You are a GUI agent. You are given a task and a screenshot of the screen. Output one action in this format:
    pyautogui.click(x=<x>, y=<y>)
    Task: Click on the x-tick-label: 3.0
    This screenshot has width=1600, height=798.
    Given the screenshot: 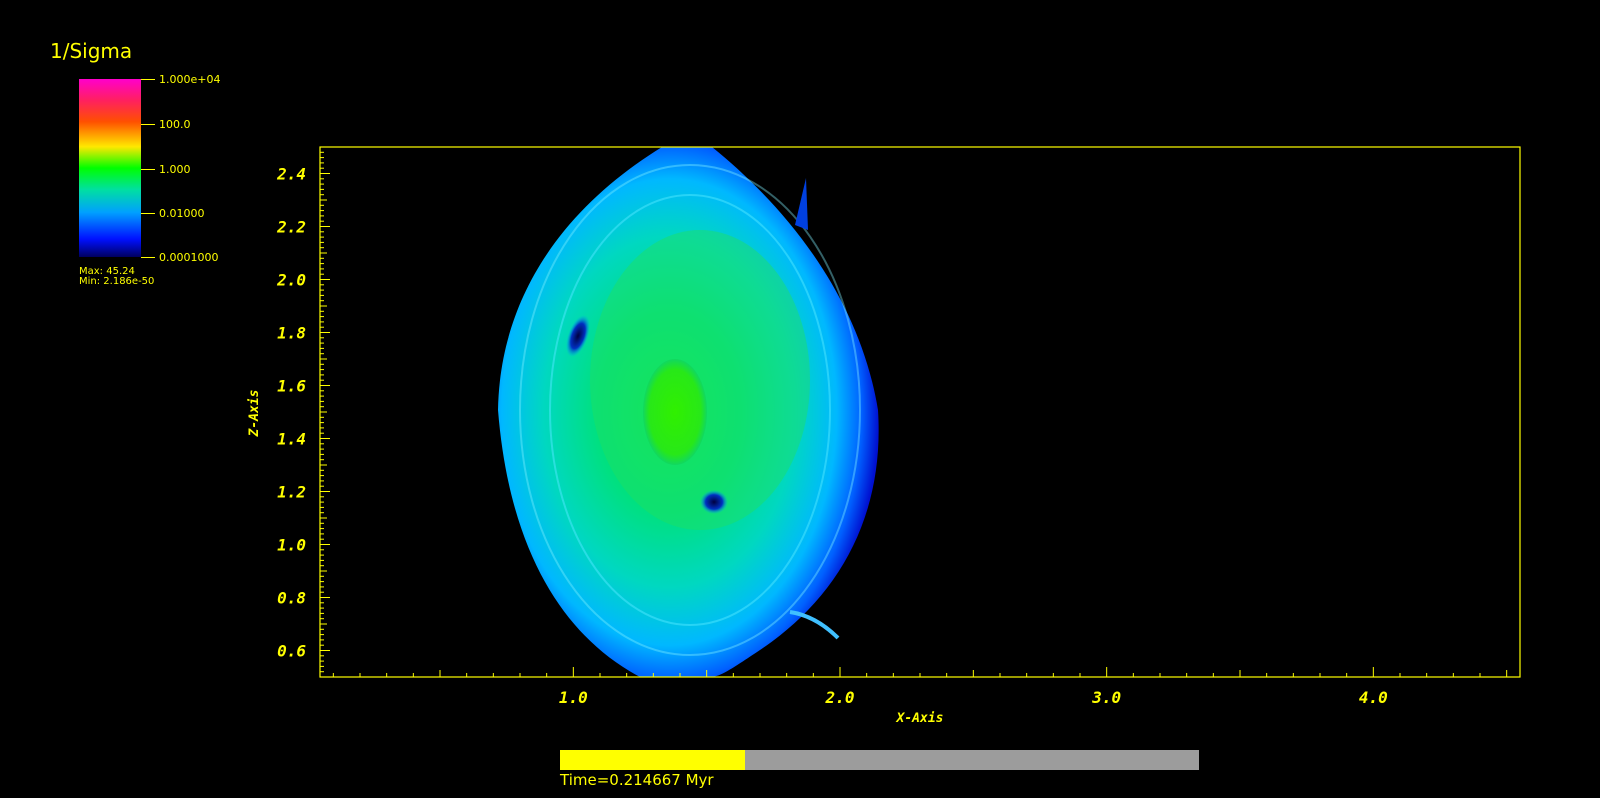 What is the action you would take?
    pyautogui.click(x=1106, y=697)
    